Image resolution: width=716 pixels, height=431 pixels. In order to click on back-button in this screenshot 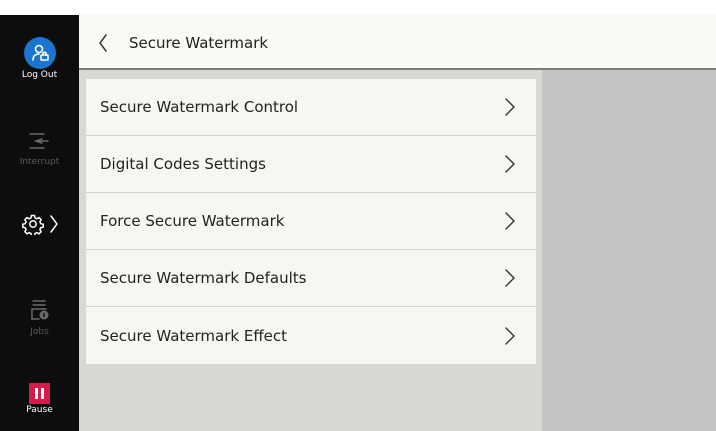, I will do `click(103, 43)`.